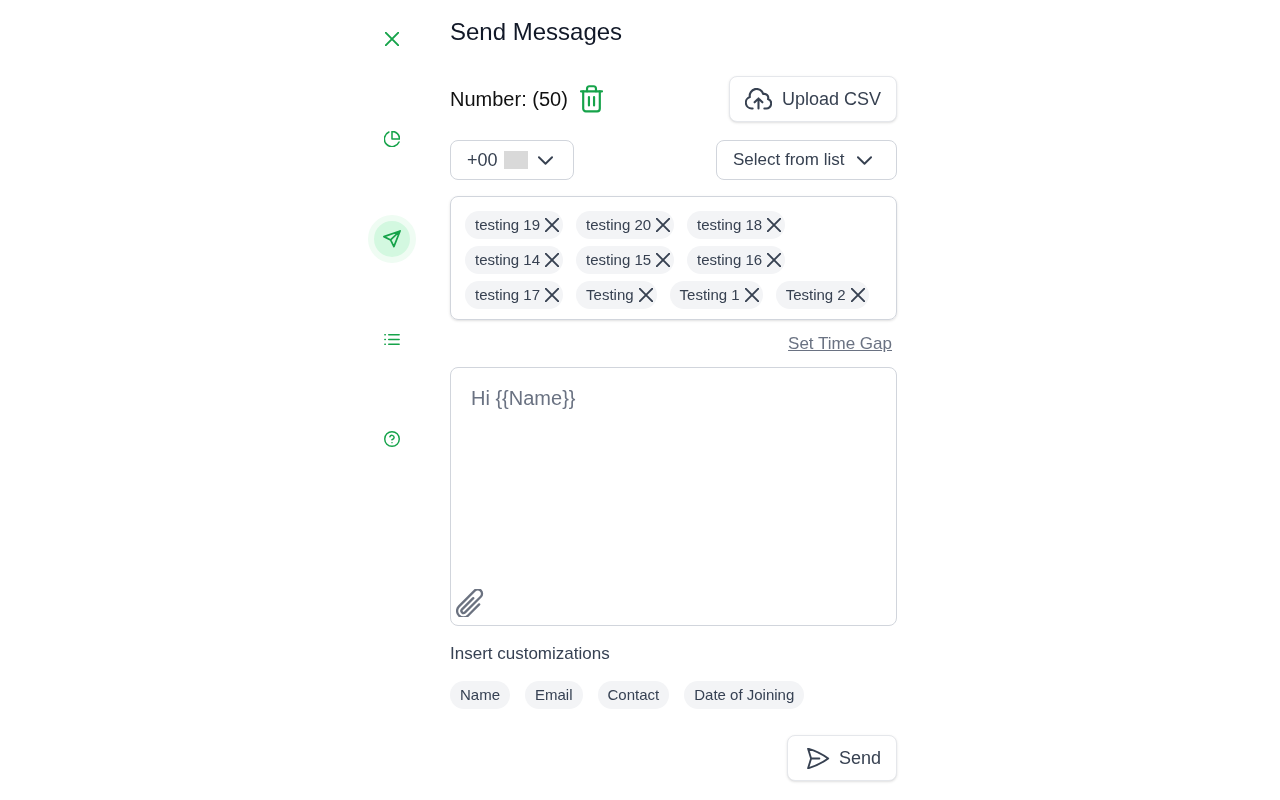 The image size is (1280, 800). What do you see at coordinates (744, 695) in the screenshot?
I see `customization-chip: Date of Joining` at bounding box center [744, 695].